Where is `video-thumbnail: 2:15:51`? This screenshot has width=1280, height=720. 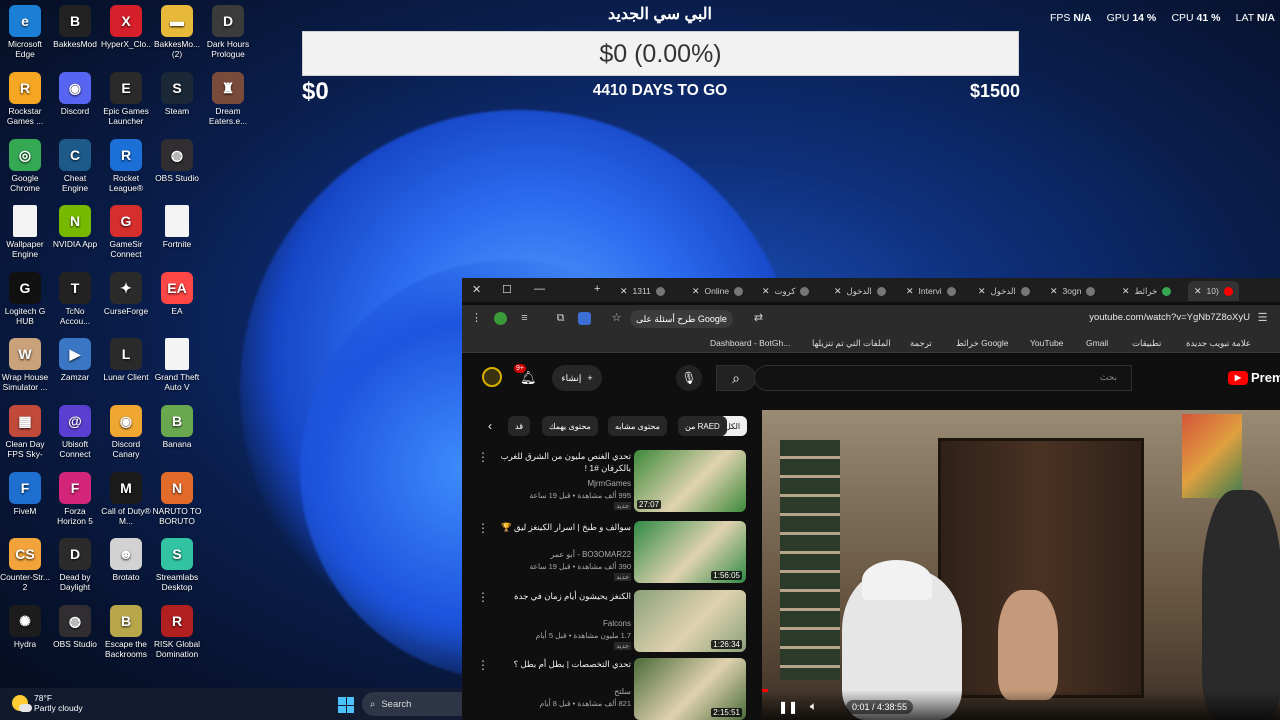 video-thumbnail: 2:15:51 is located at coordinates (690, 689).